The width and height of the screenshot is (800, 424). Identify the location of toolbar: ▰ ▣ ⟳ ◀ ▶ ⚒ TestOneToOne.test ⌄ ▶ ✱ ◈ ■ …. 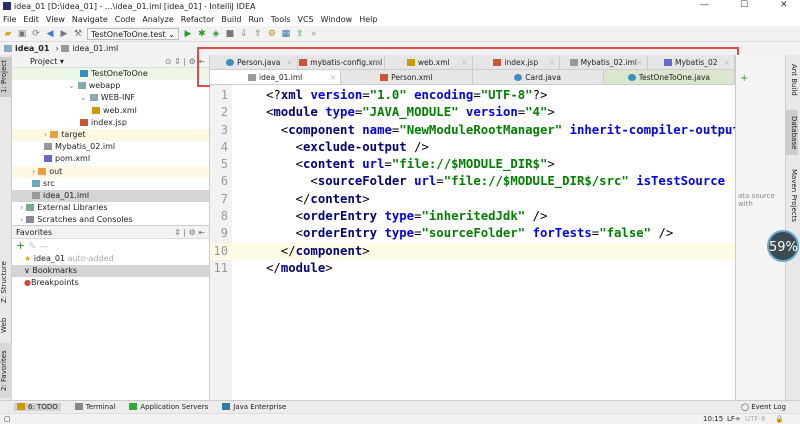
(400, 34).